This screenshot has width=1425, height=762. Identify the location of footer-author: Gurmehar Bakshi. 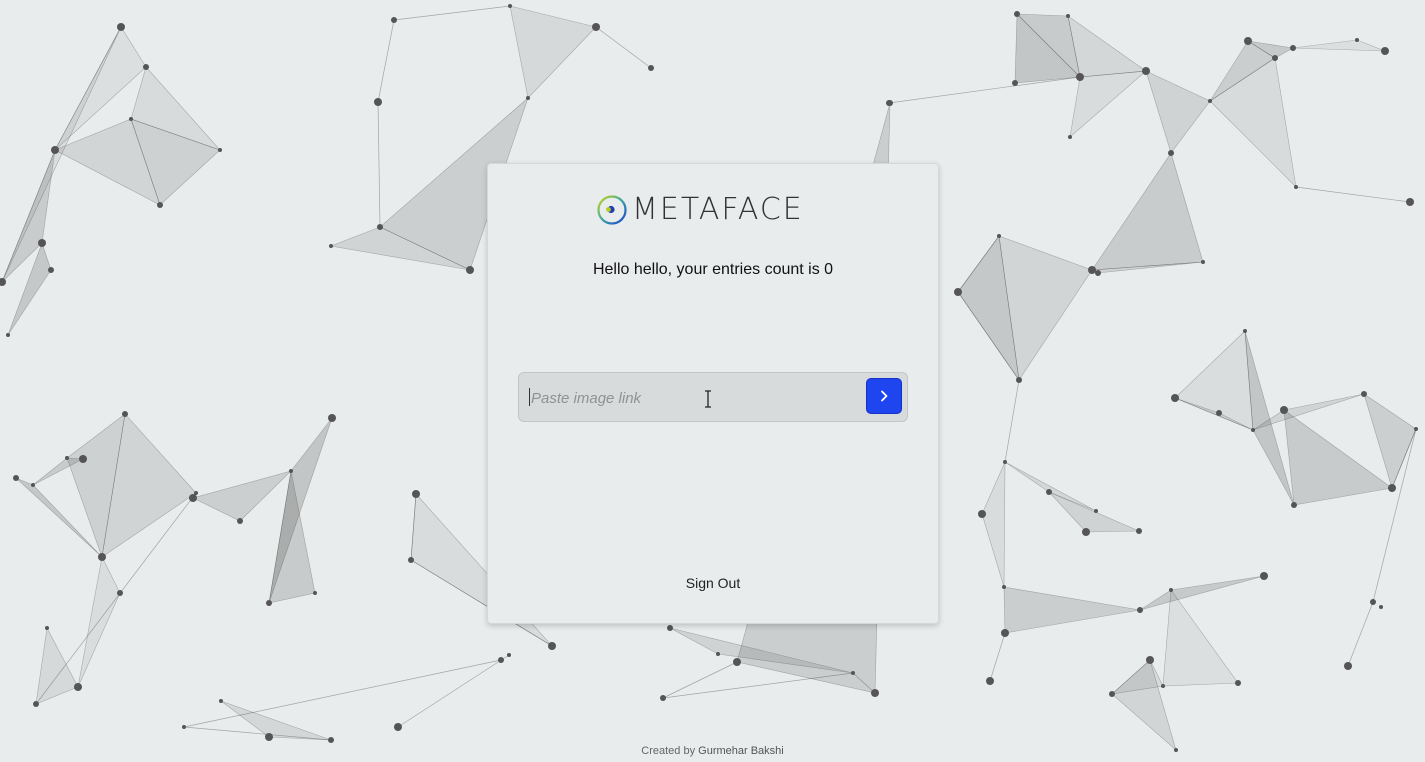
(741, 751).